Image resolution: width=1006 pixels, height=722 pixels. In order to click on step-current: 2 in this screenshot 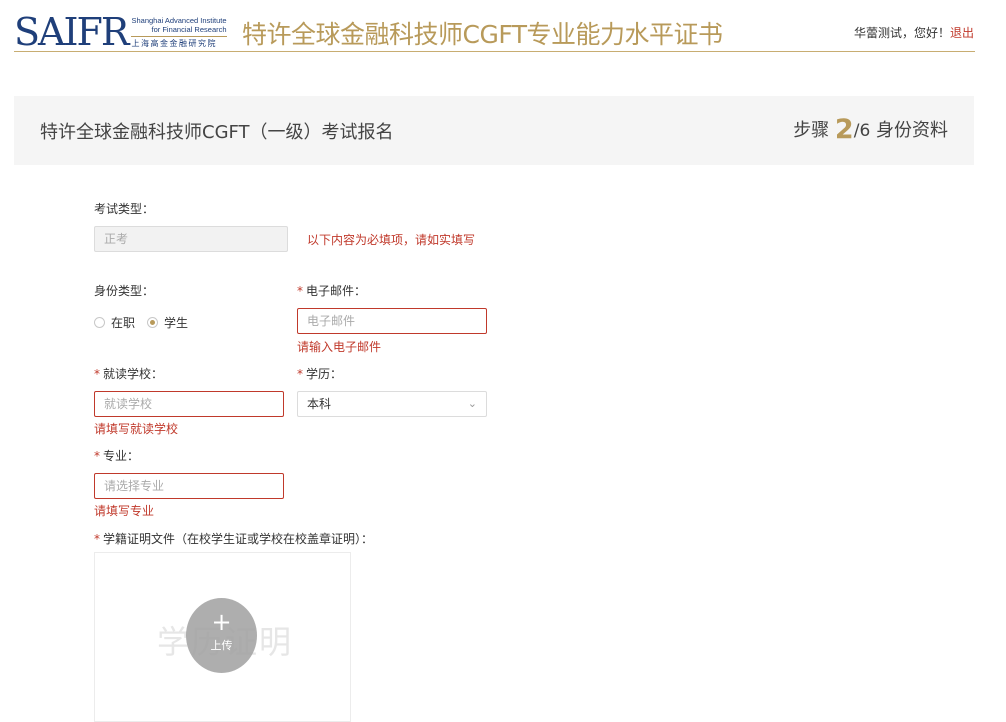, I will do `click(844, 129)`.